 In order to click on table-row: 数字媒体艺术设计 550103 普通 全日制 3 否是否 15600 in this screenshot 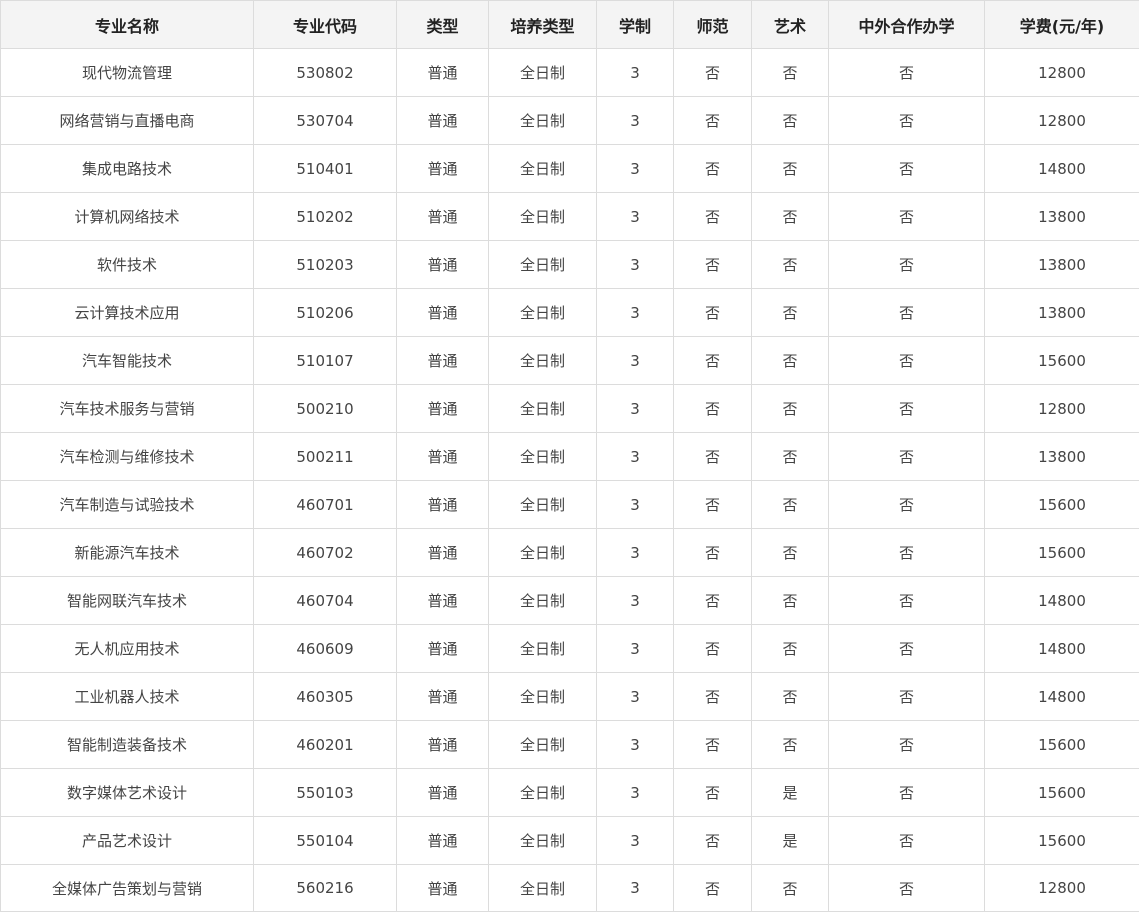, I will do `click(569, 792)`.